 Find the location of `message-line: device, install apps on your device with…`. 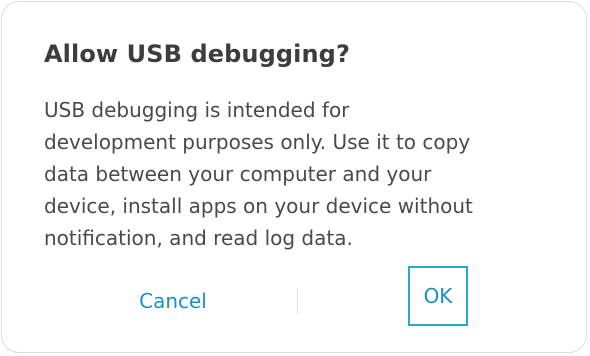

message-line: device, install apps on your device with… is located at coordinates (258, 206).